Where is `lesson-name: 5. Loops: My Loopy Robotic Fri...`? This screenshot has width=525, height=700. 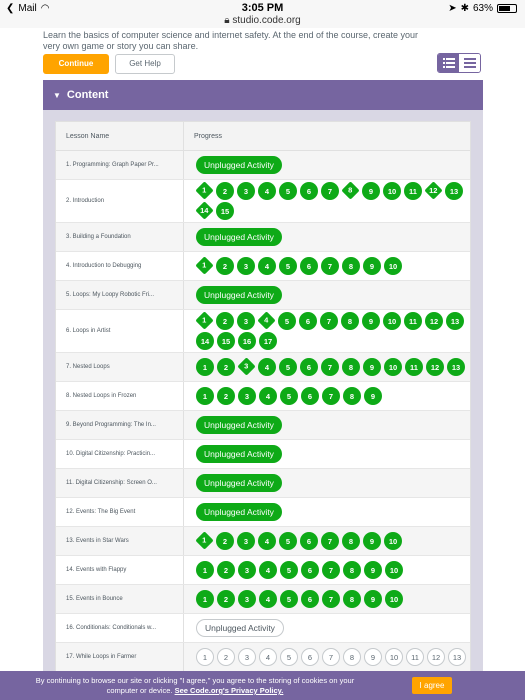
lesson-name: 5. Loops: My Loopy Robotic Fri... is located at coordinates (120, 295).